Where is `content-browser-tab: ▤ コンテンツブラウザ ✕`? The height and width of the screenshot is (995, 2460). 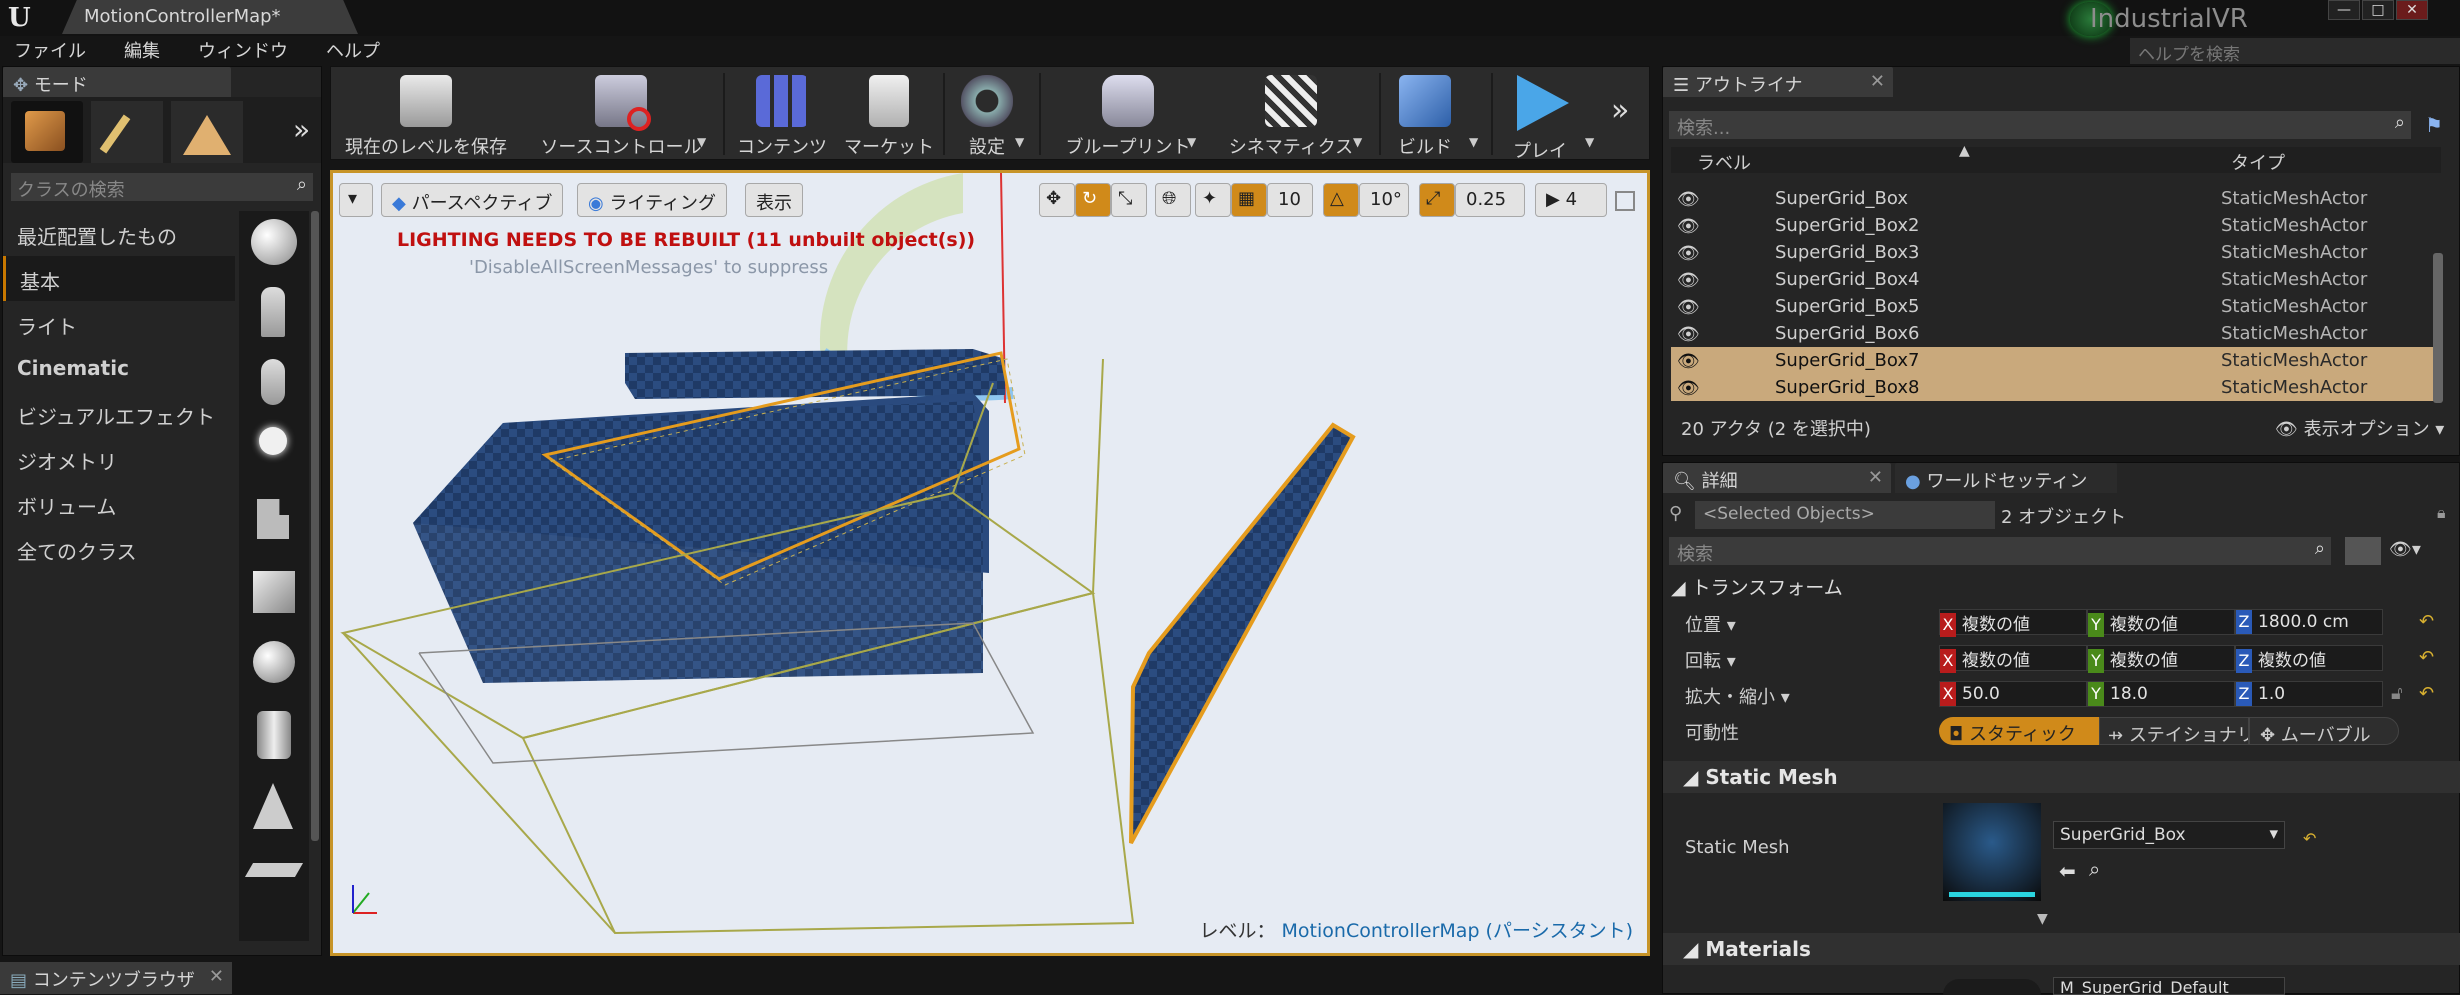 content-browser-tab: ▤ コンテンツブラウザ ✕ is located at coordinates (116, 978).